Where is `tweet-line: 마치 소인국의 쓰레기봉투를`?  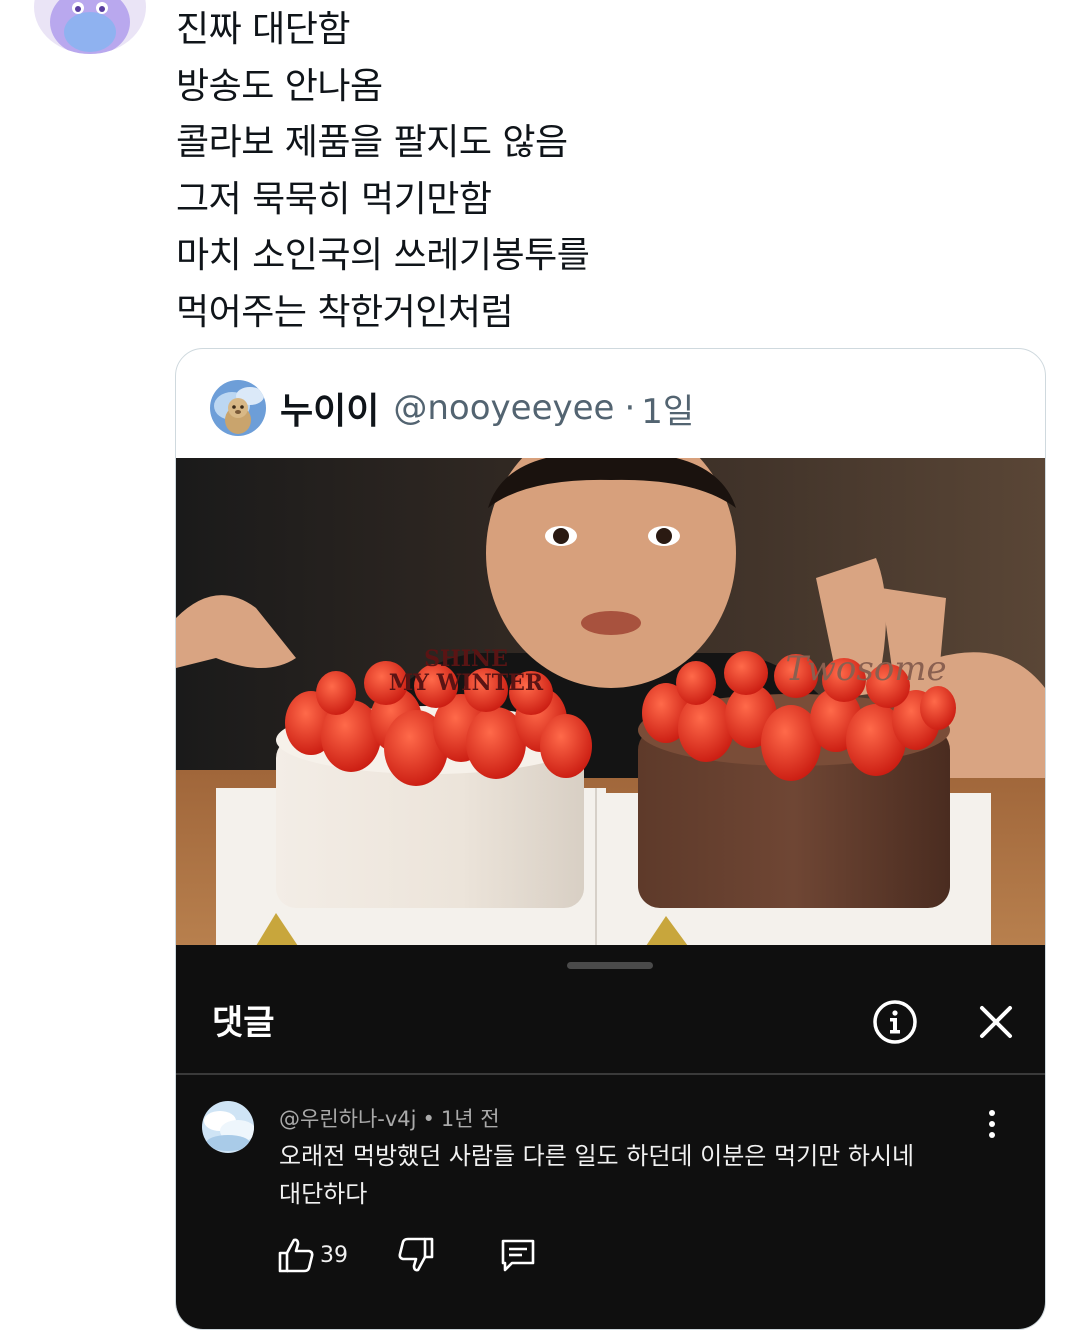
tweet-line: 마치 소인국의 쓰레기봉투를 is located at coordinates (383, 255).